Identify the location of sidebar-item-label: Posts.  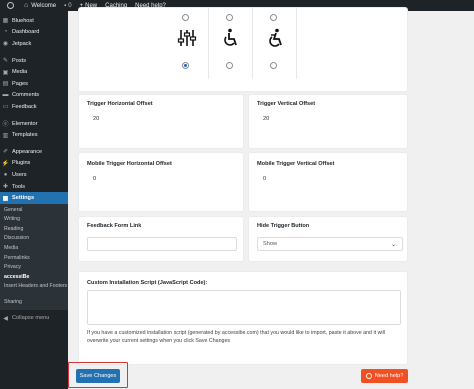
(19, 60).